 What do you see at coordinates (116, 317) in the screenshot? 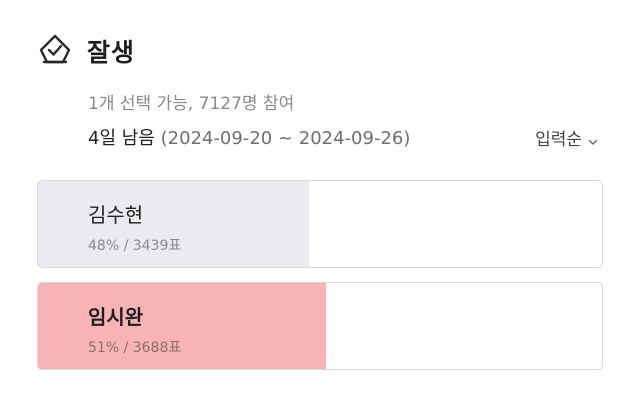
I see `option-name: 임시완` at bounding box center [116, 317].